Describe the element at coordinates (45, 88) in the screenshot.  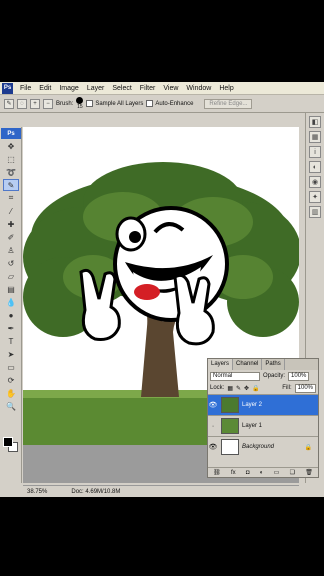
I see `menu-edit: Edit` at that location.